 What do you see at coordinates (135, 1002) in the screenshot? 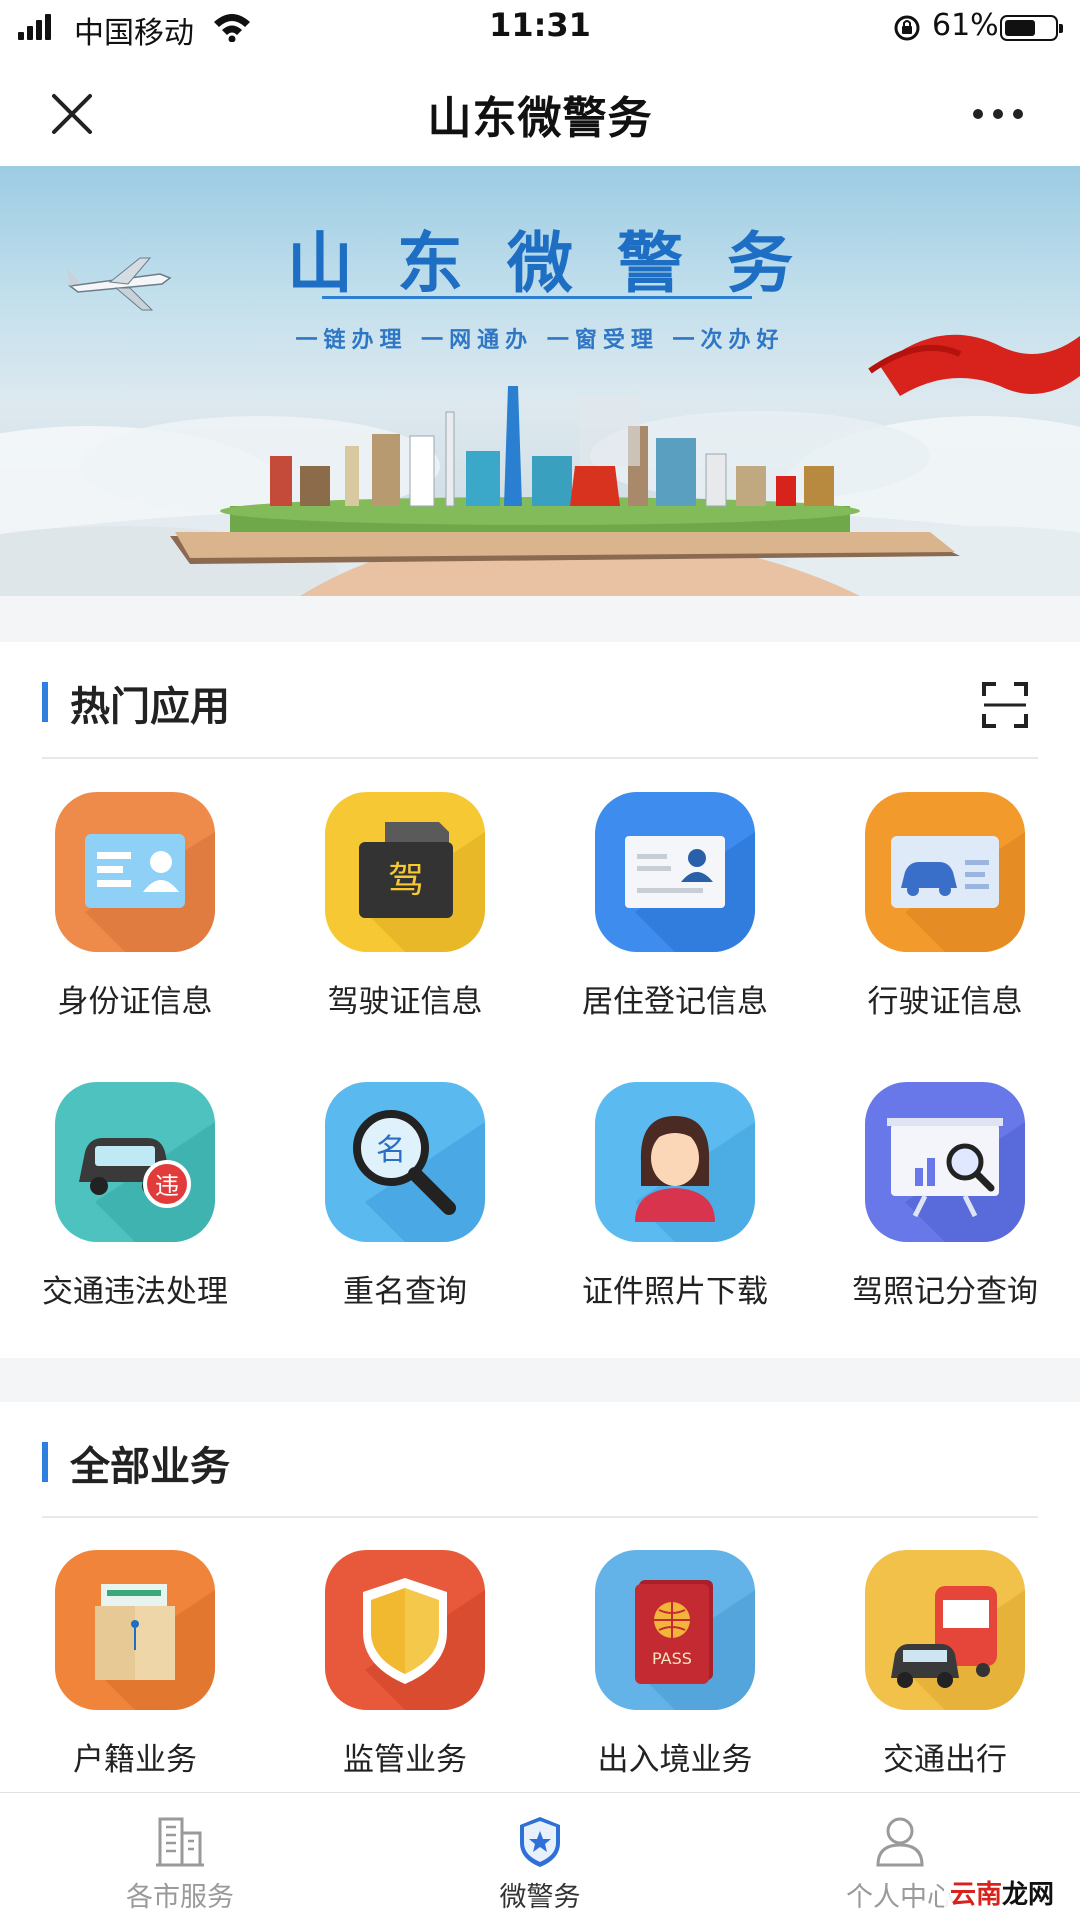
I see `app-label: 身份证信息` at bounding box center [135, 1002].